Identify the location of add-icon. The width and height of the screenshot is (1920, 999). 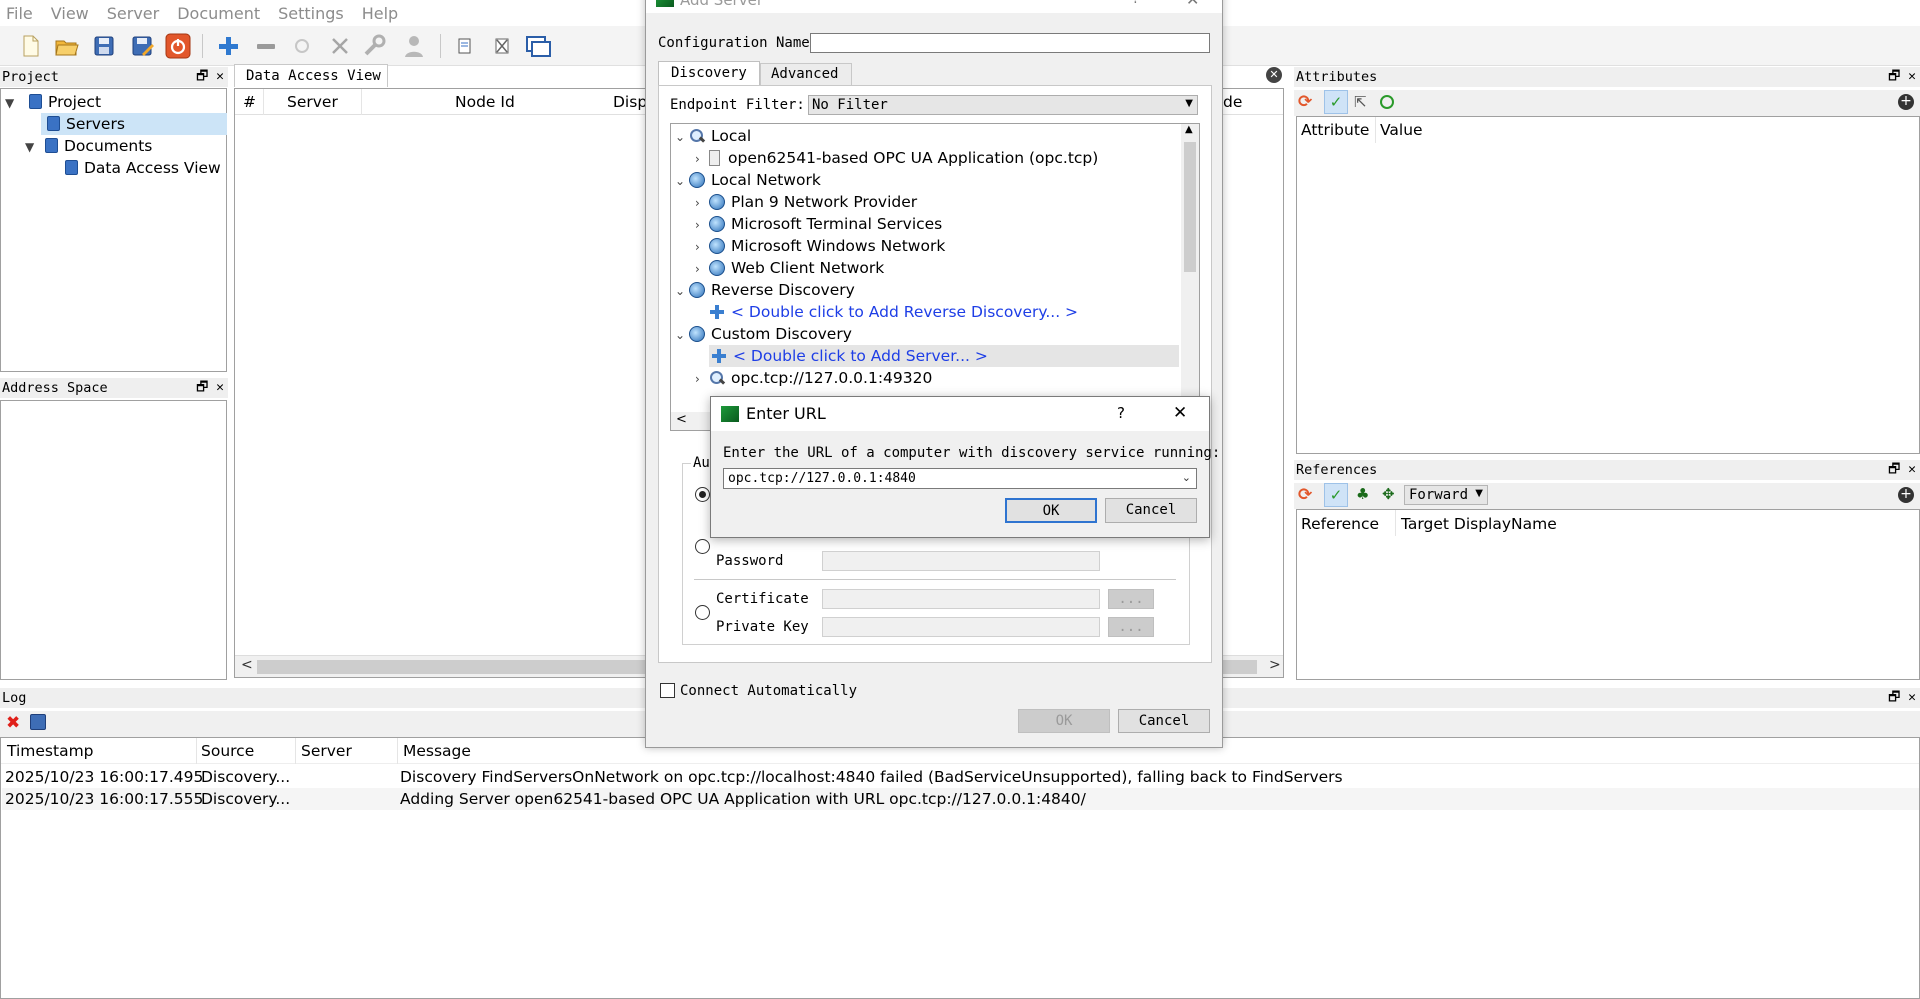
(228, 46).